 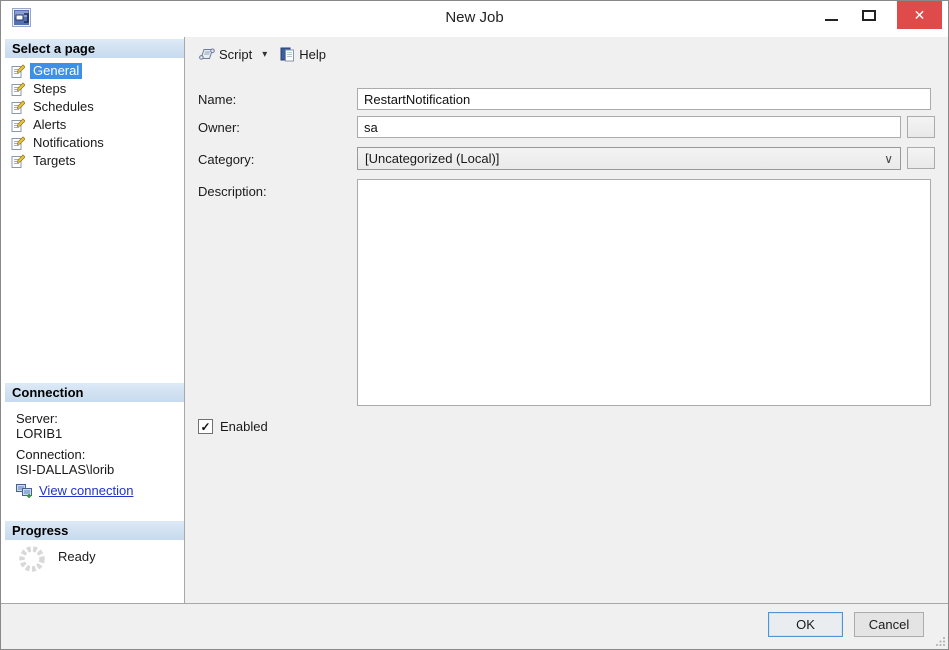 I want to click on maximize-button, so click(x=869, y=15).